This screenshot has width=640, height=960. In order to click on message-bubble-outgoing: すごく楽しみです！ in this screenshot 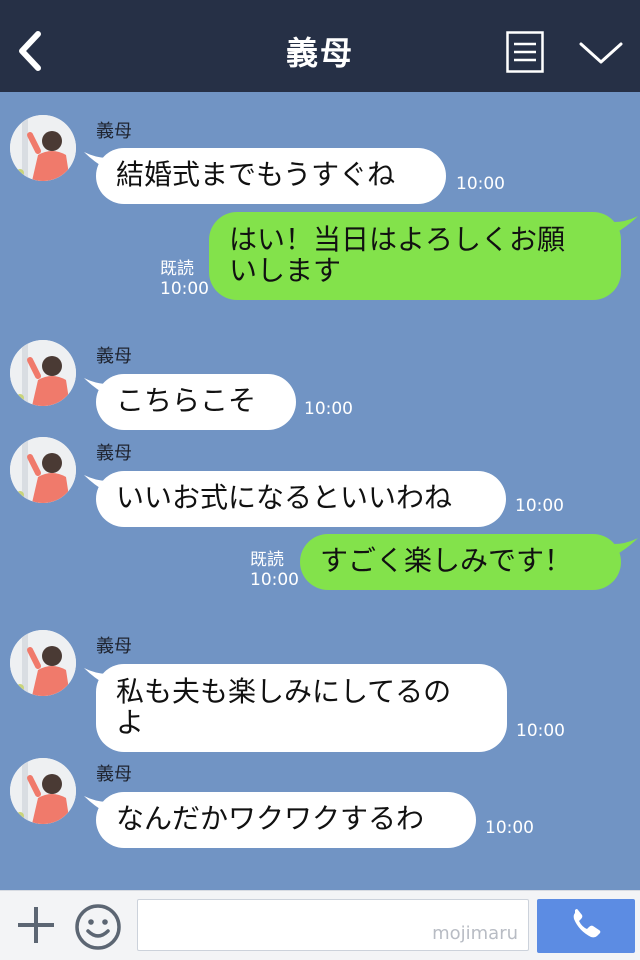, I will do `click(460, 562)`.